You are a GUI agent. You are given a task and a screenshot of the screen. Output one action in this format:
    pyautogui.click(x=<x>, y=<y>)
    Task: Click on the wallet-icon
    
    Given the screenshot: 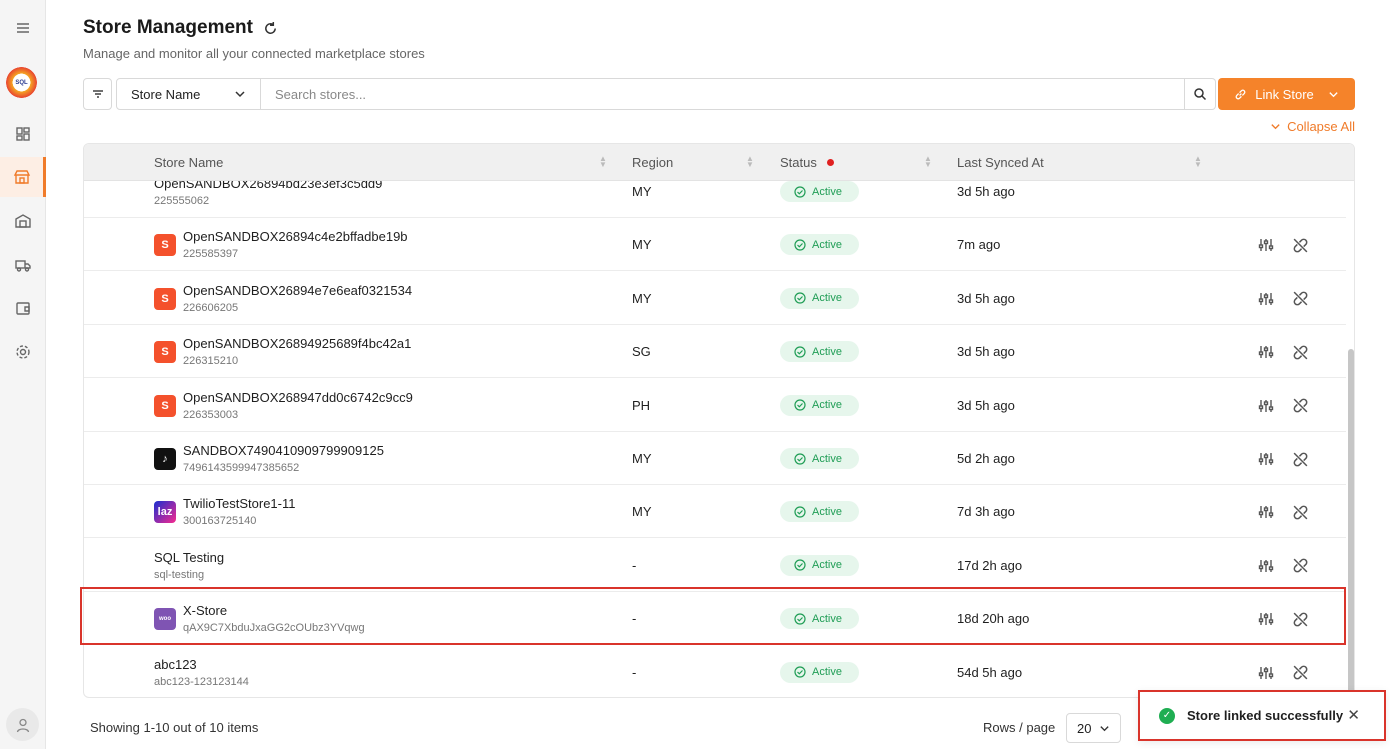 What is the action you would take?
    pyautogui.click(x=23, y=308)
    